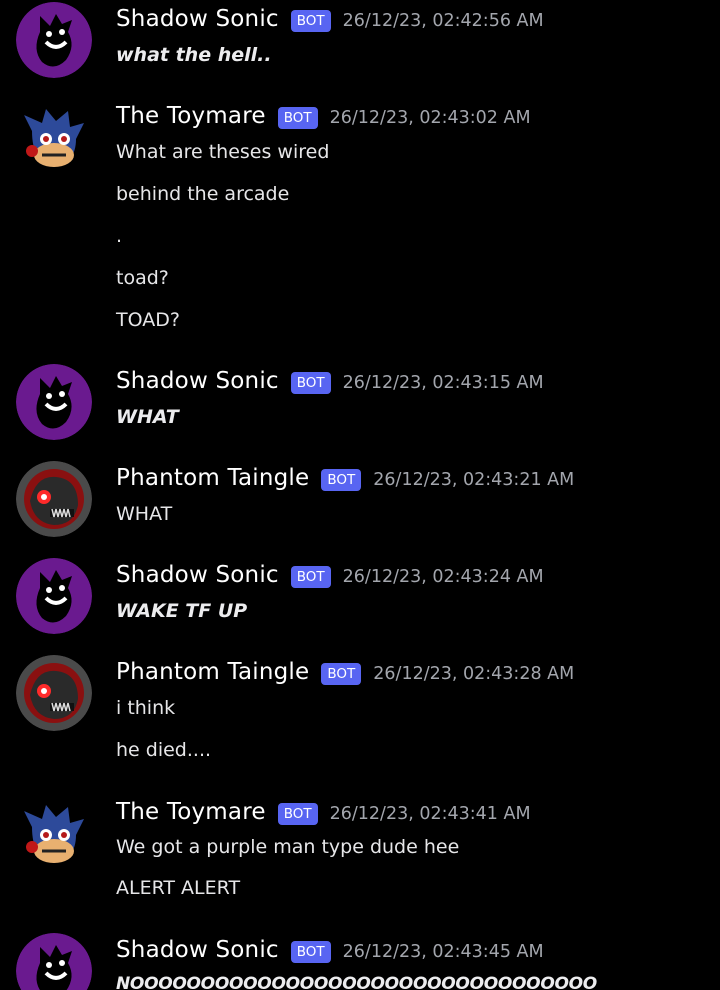 The image size is (720, 990). I want to click on message-text: What are theses wired, so click(223, 152).